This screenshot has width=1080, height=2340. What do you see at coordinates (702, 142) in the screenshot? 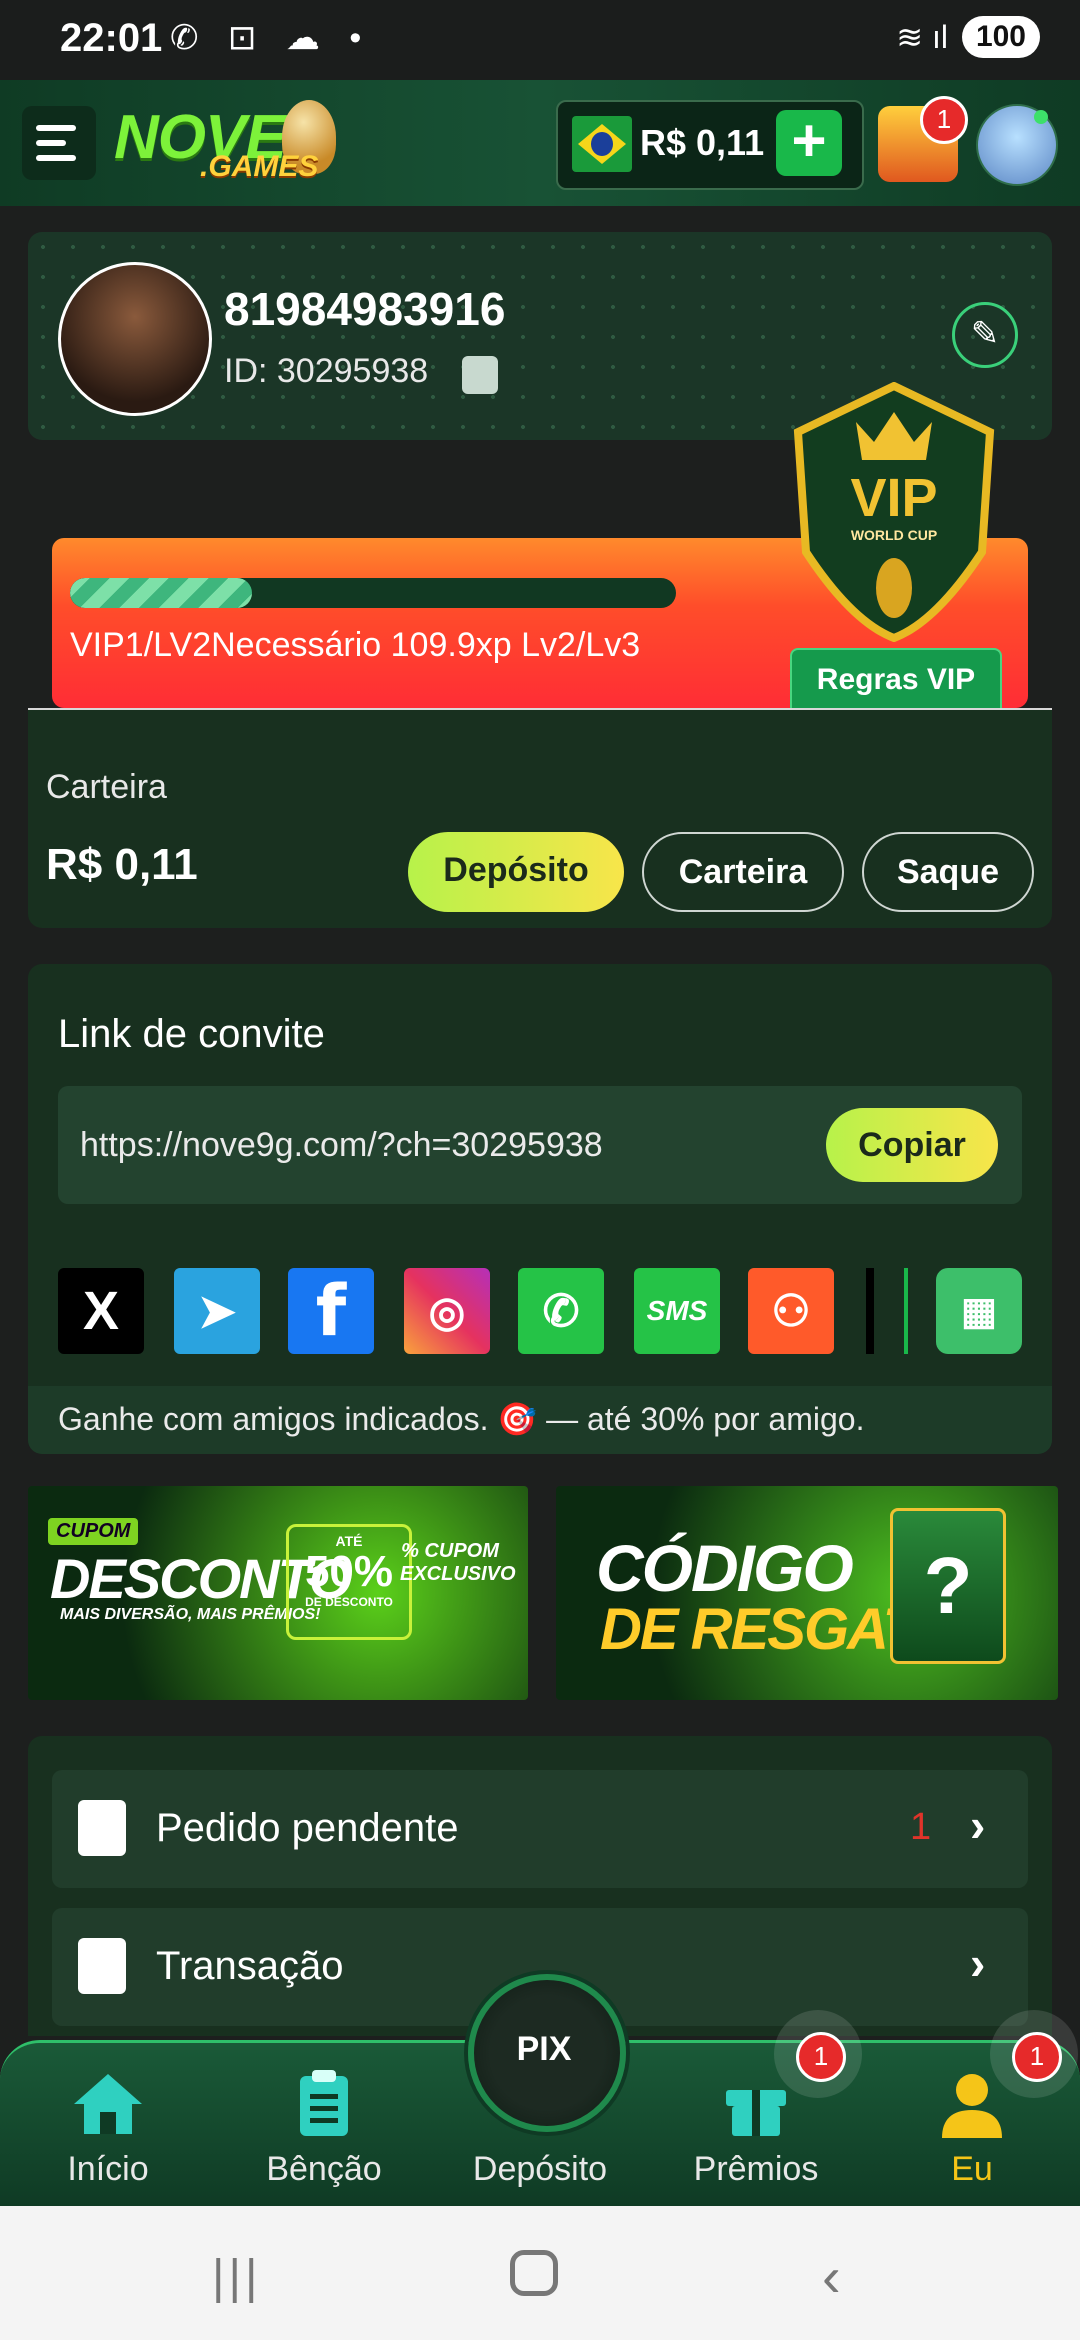
I see `header-balance-amount: R$ 0,11` at bounding box center [702, 142].